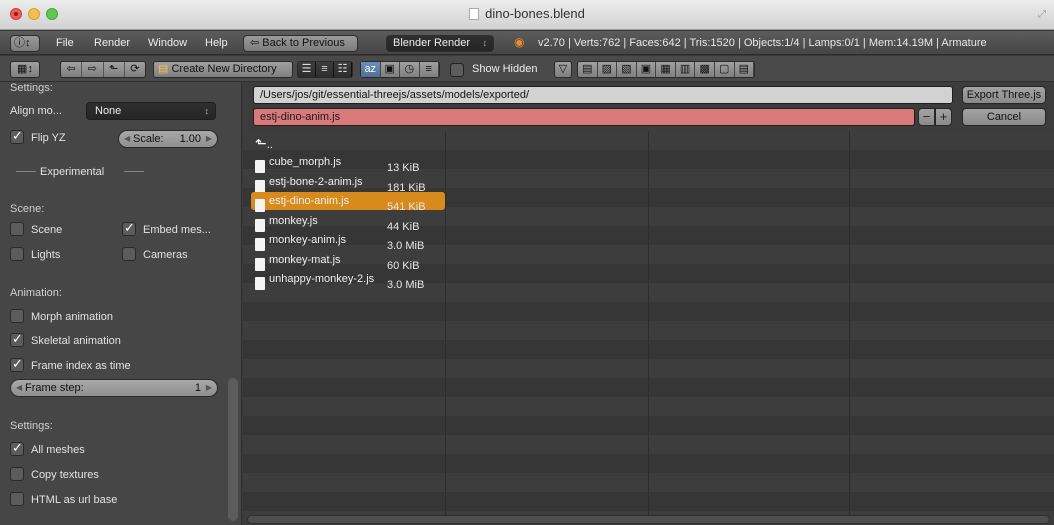  I want to click on filename-field: estj-dino-anim.js, so click(584, 117).